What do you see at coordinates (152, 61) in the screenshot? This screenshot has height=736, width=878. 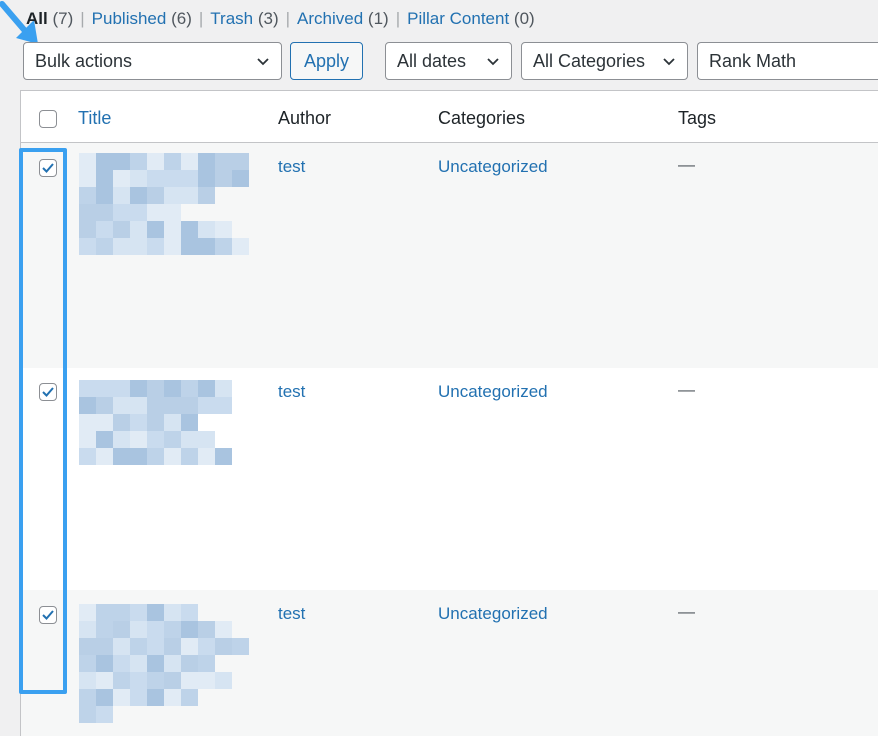 I see `bulk-actions-select: Bulk actions` at bounding box center [152, 61].